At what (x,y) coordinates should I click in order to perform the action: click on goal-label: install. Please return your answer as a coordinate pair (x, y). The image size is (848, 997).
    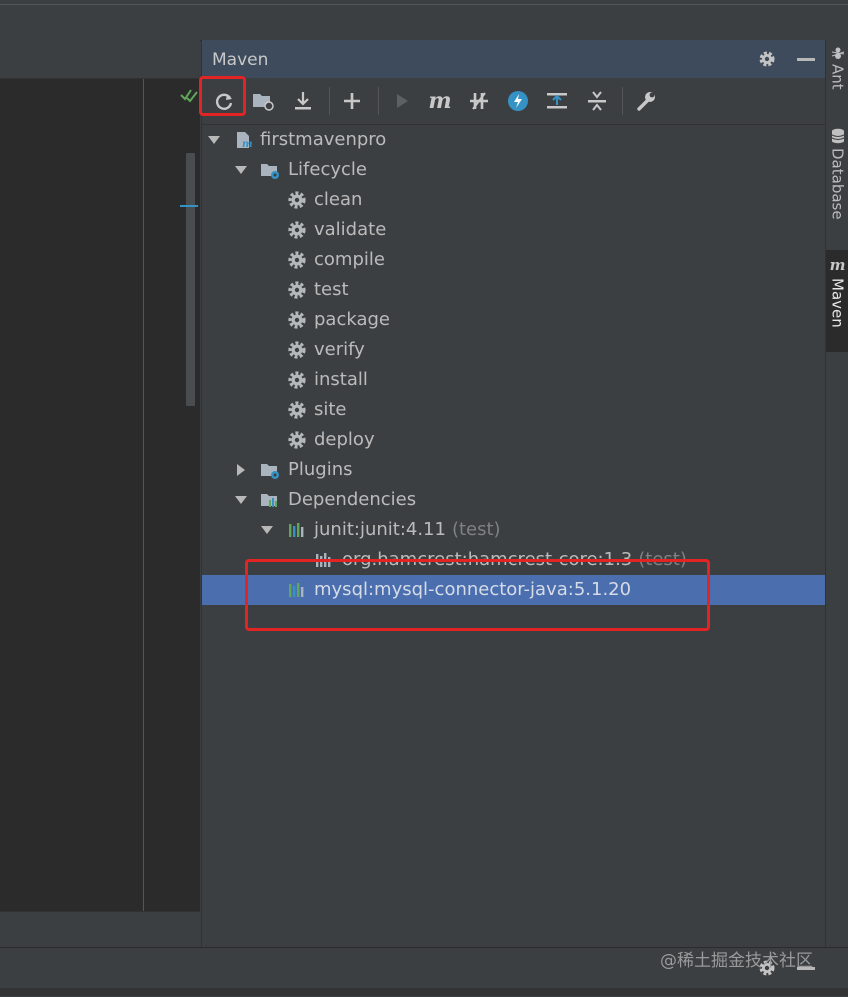
    Looking at the image, I should click on (341, 379).